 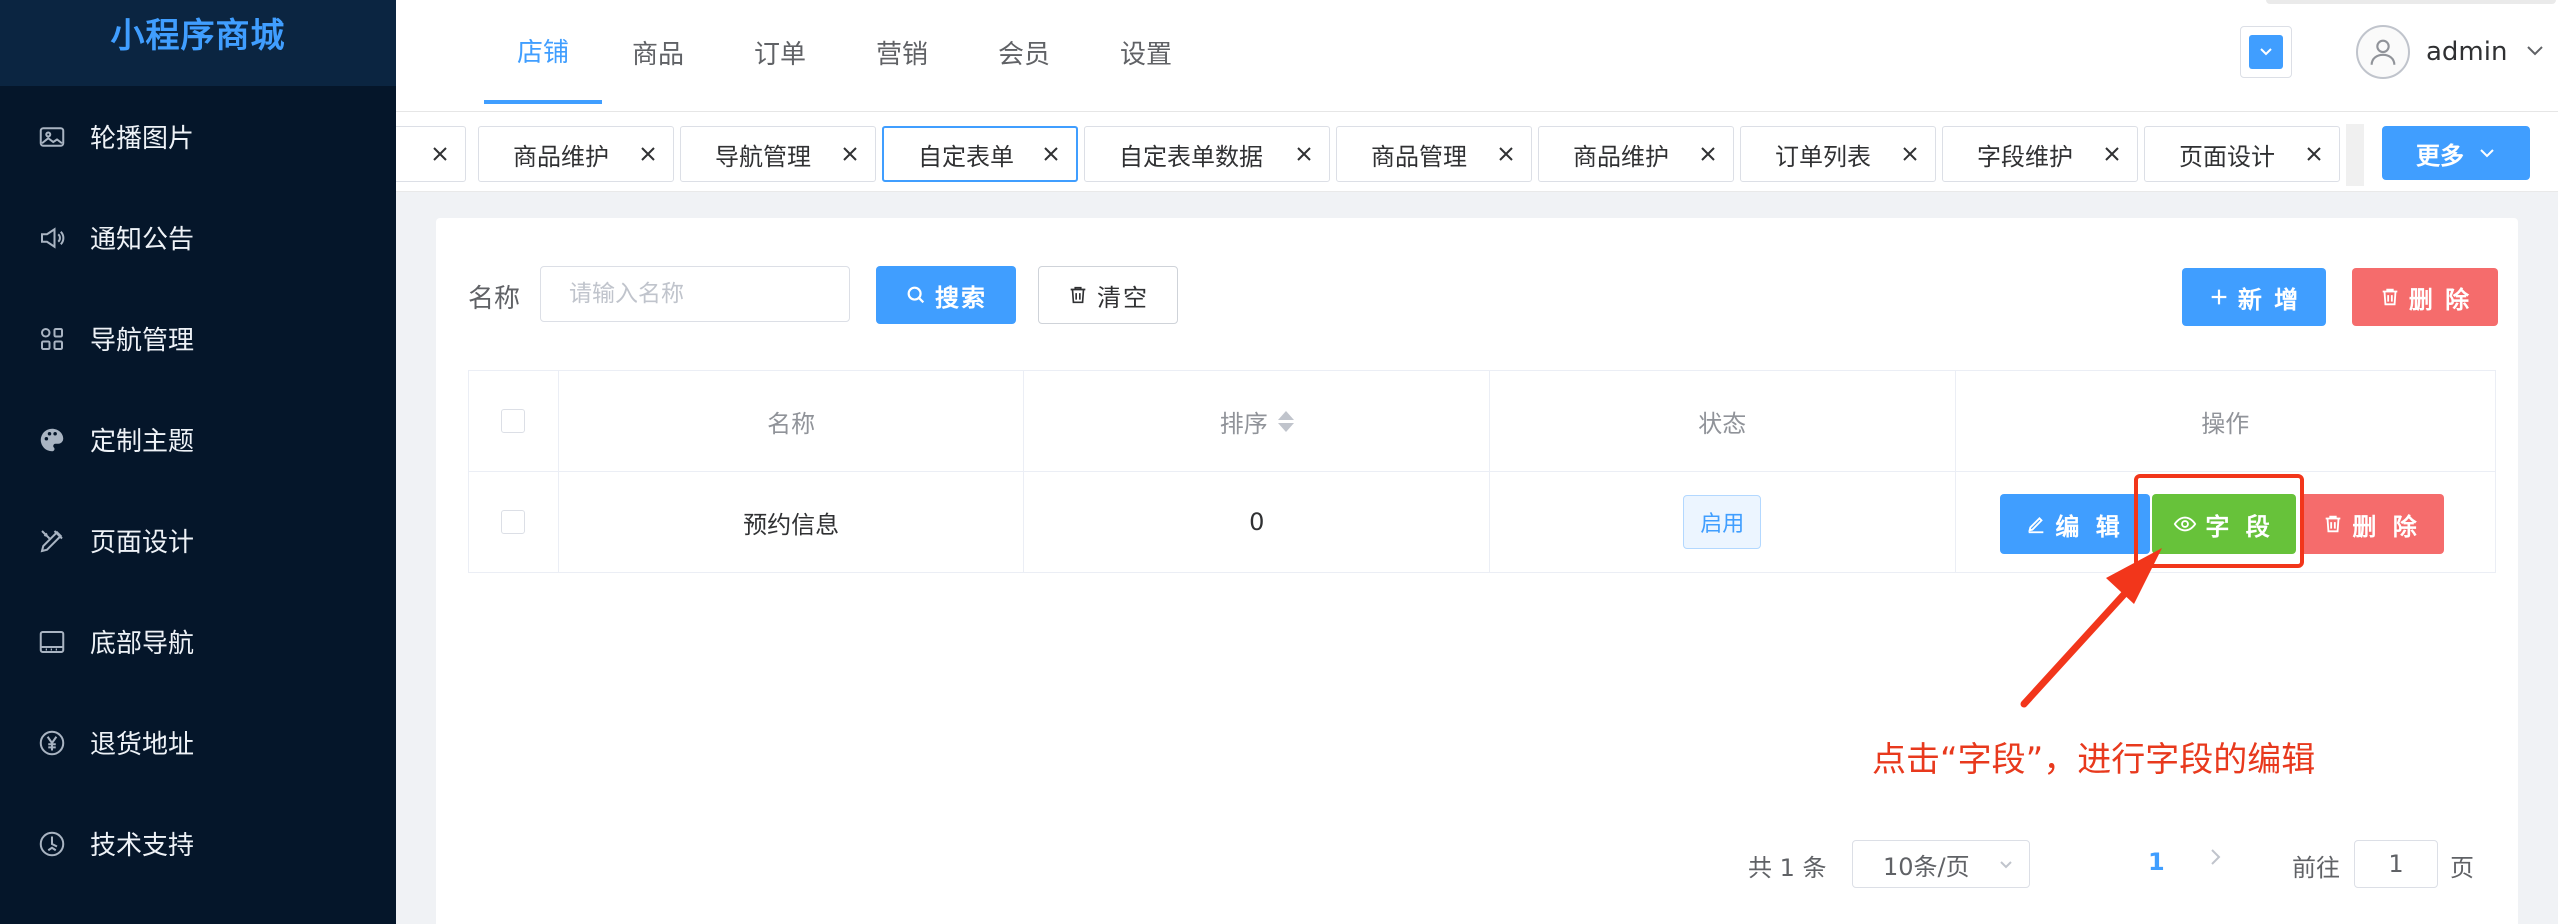 I want to click on sidebar-item-navigation: 导航管理, so click(x=198, y=338).